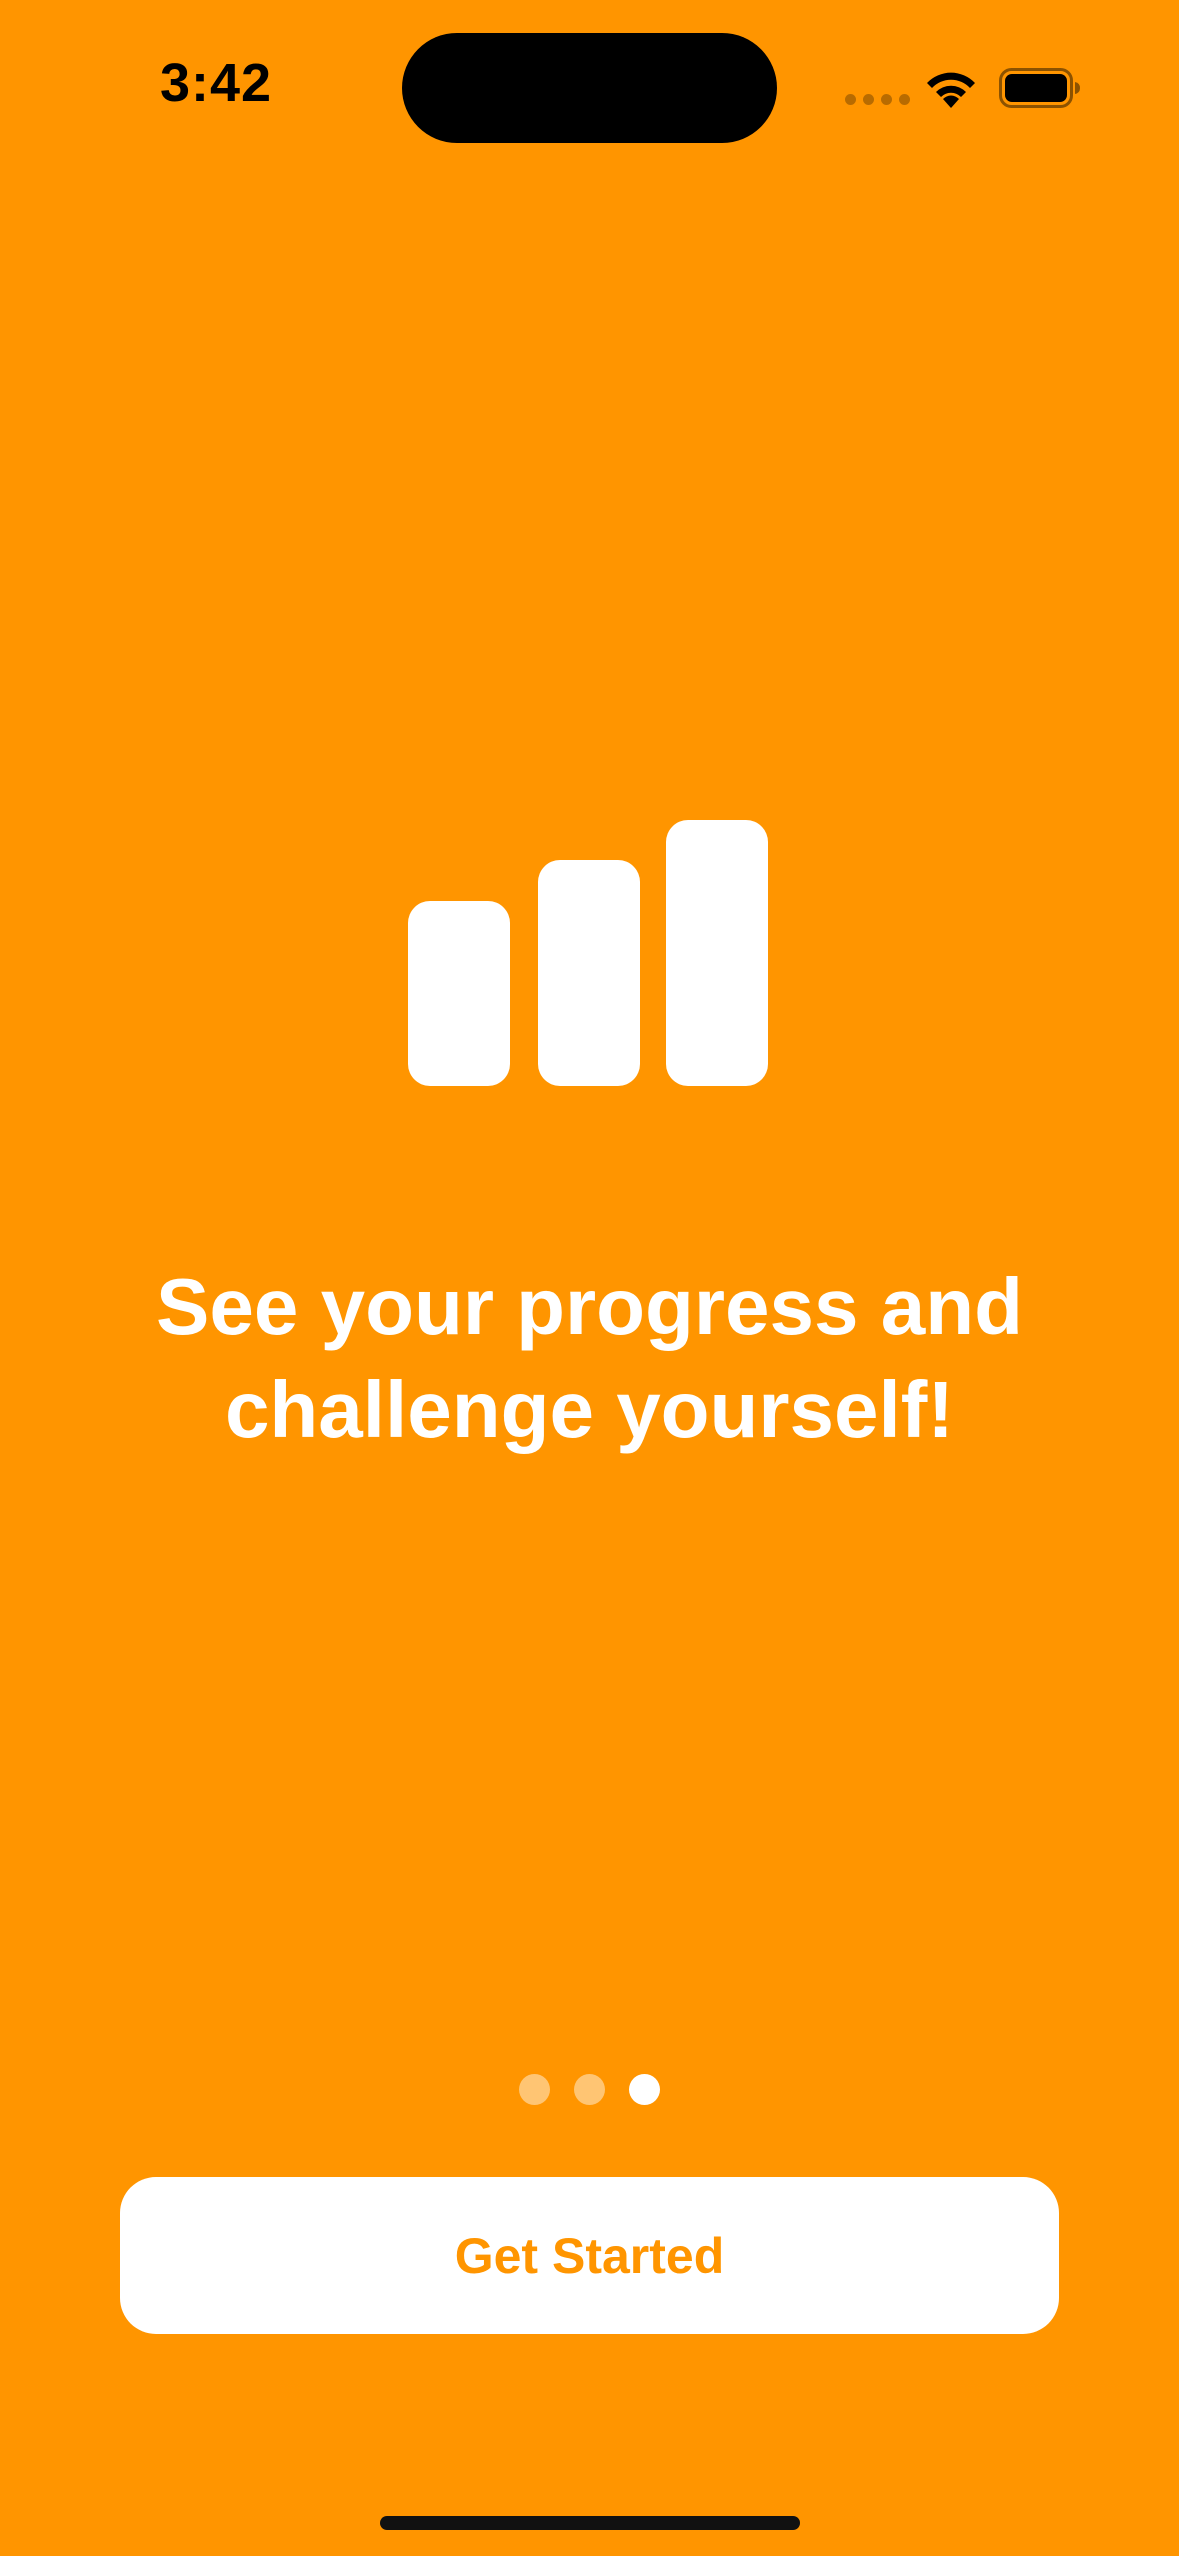  What do you see at coordinates (877, 99) in the screenshot?
I see `cellular-dots-icon` at bounding box center [877, 99].